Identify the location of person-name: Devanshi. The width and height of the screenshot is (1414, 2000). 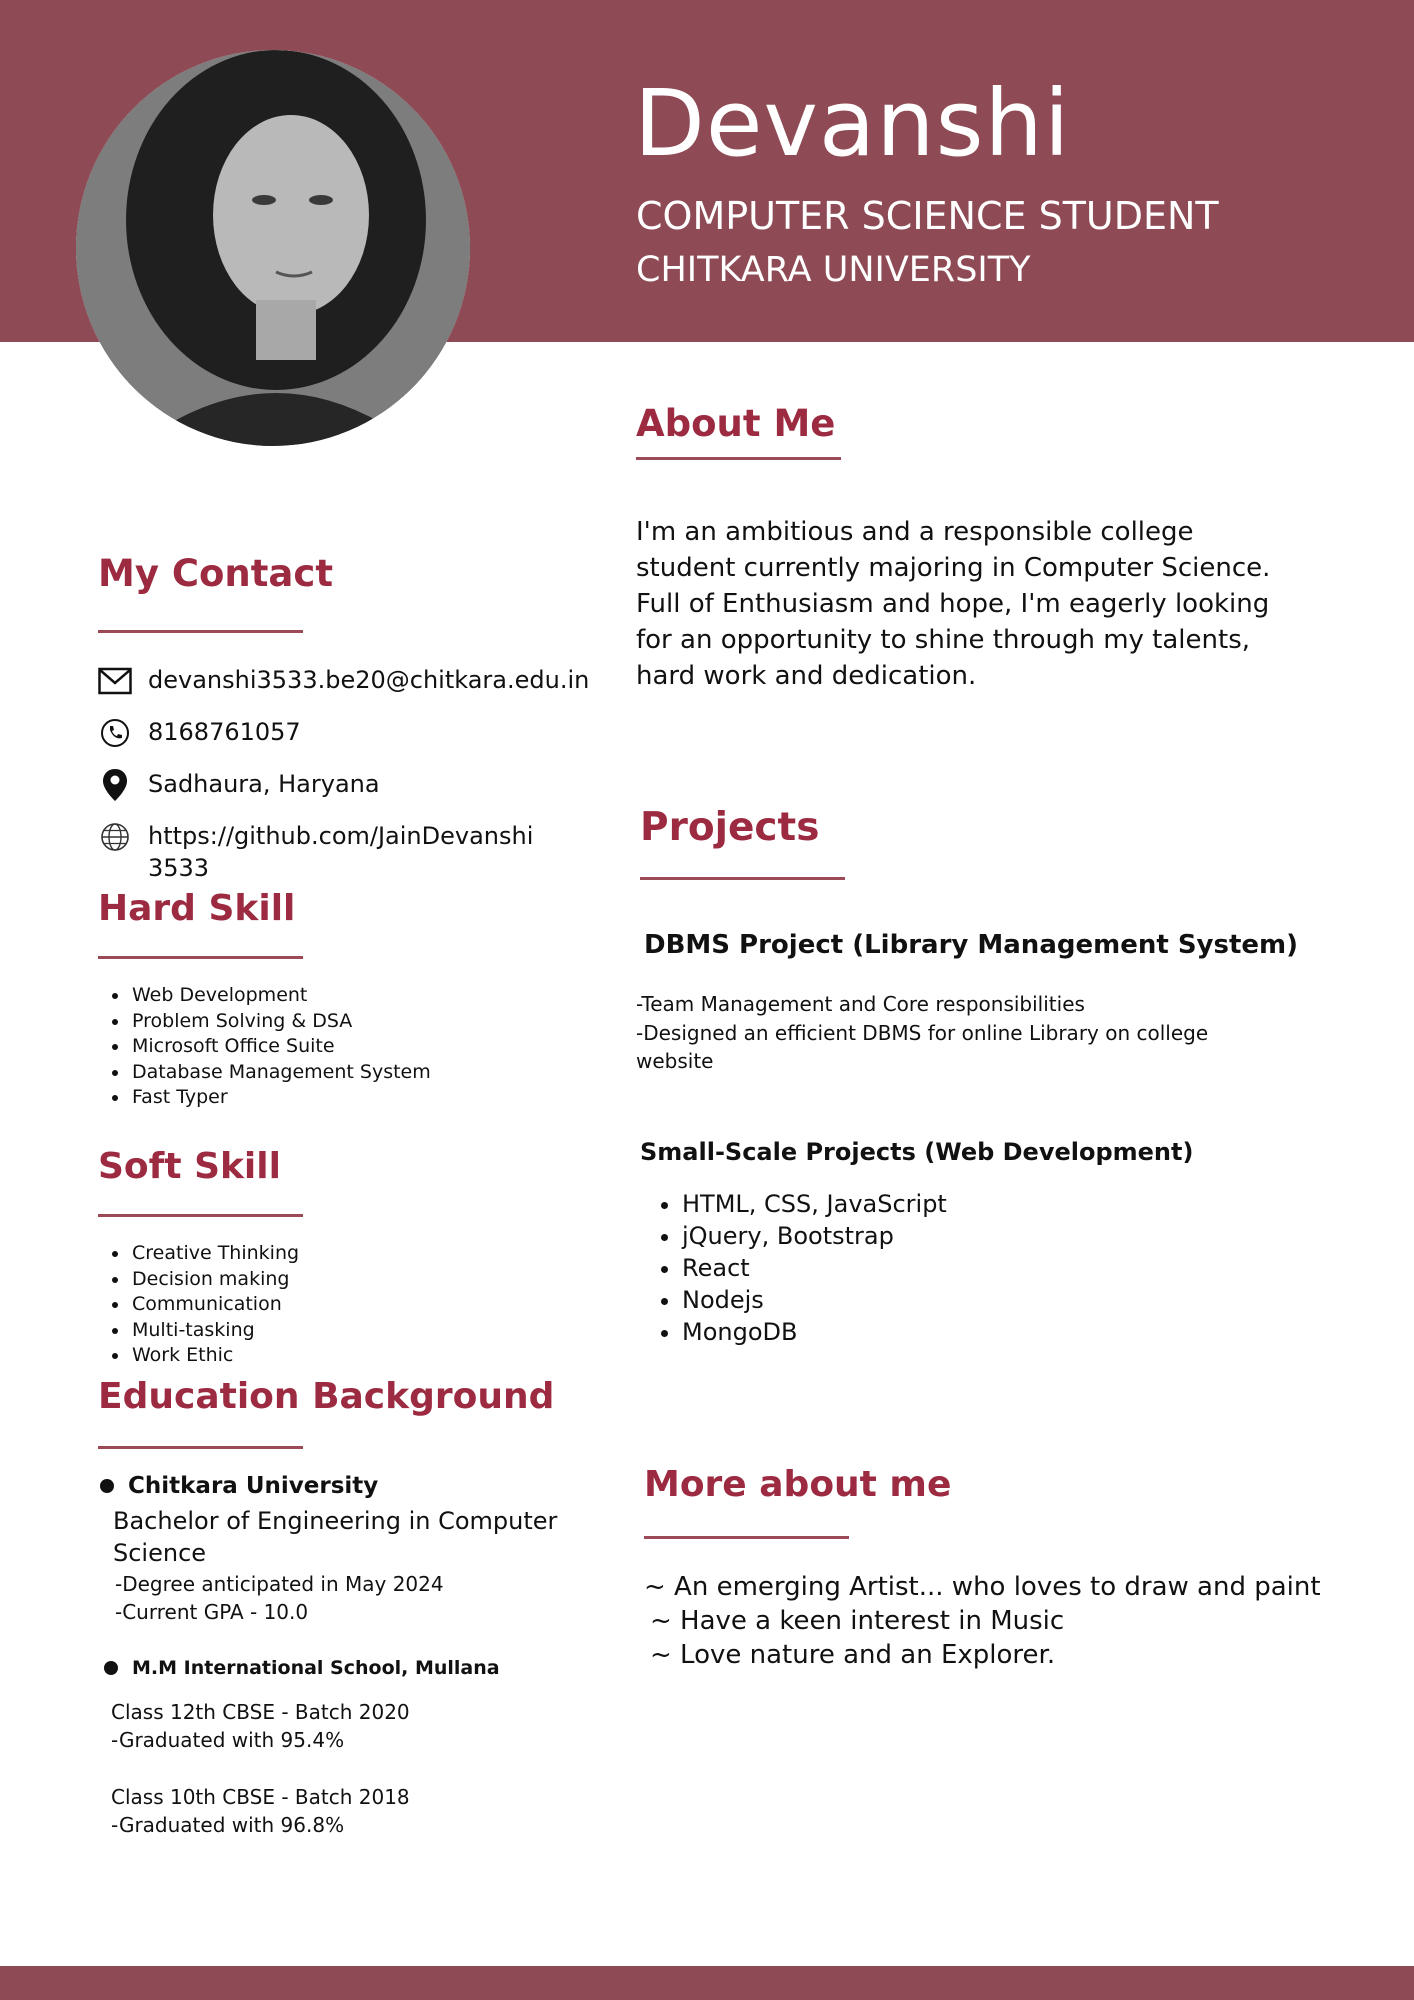
(852, 123).